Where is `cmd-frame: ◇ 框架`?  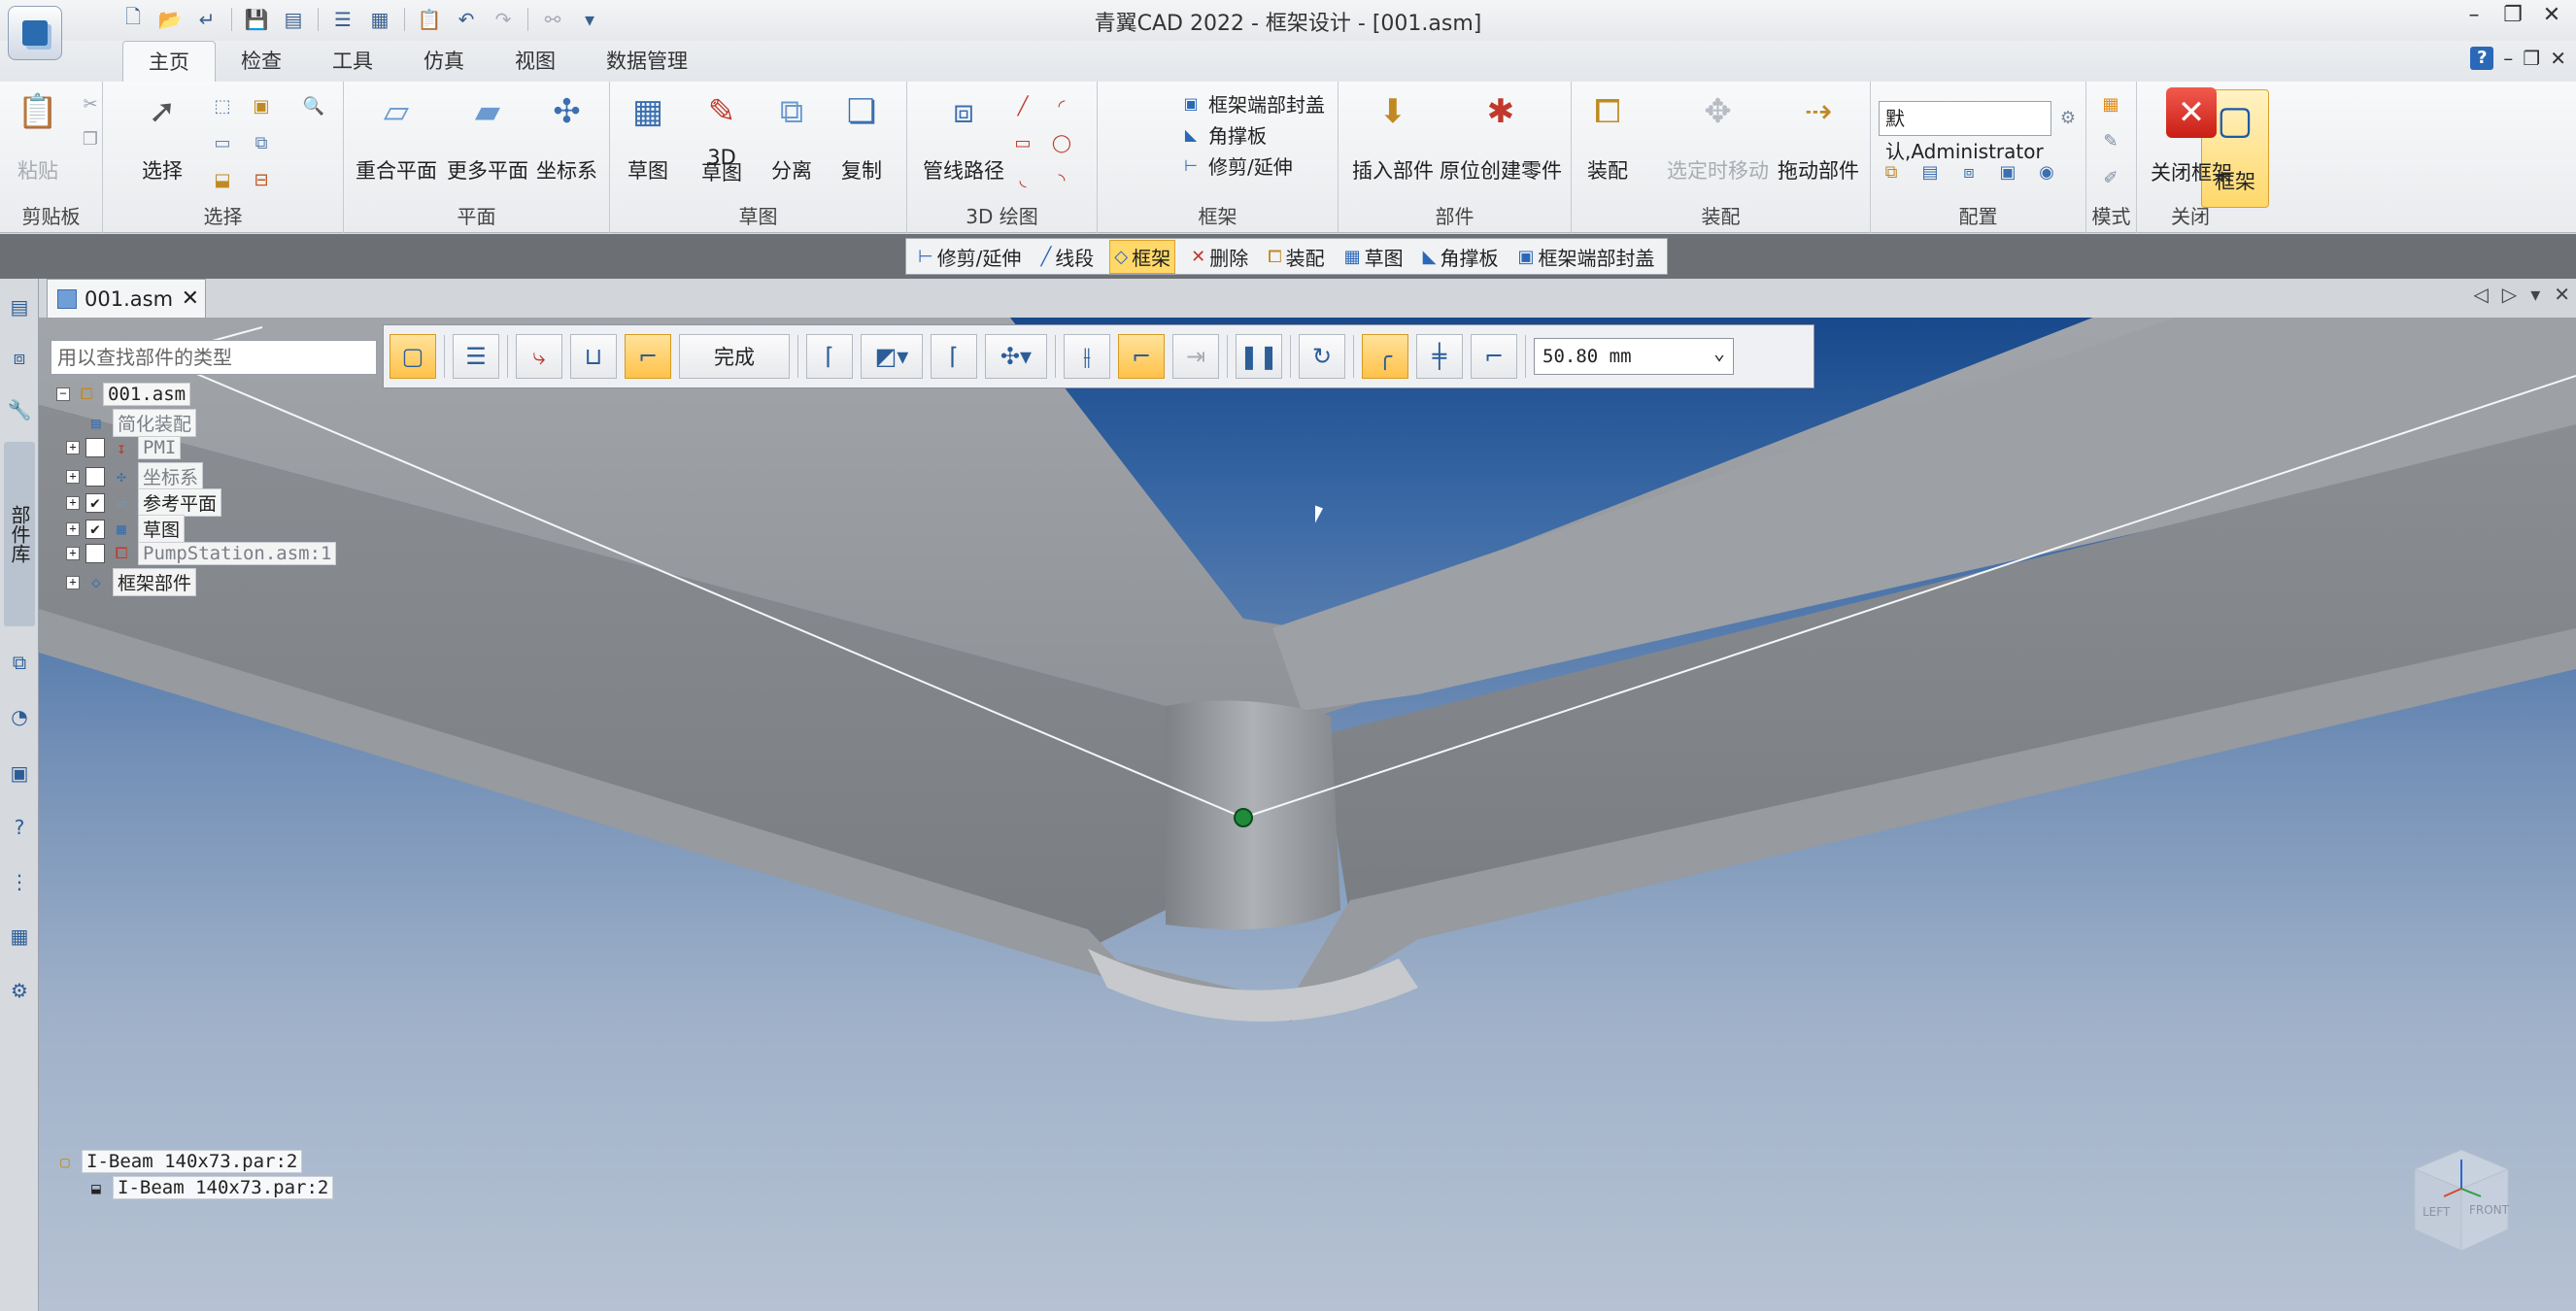 cmd-frame: ◇ 框架 is located at coordinates (1142, 256).